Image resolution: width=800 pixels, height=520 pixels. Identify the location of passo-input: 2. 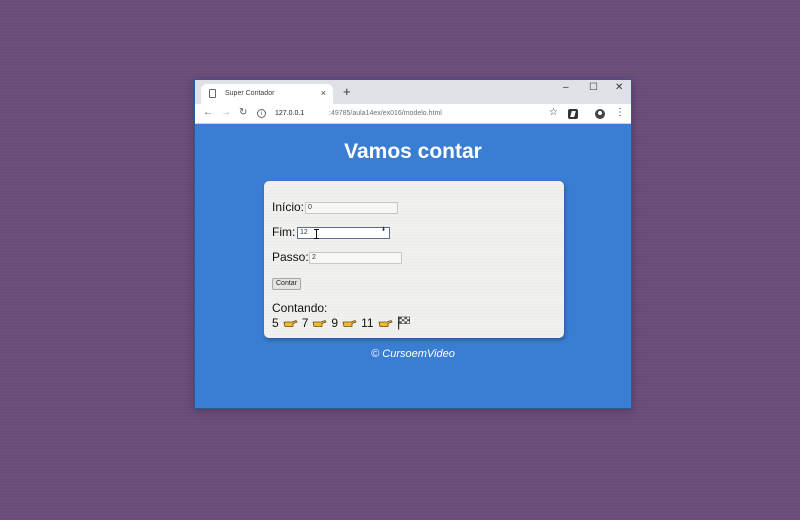
(355, 258).